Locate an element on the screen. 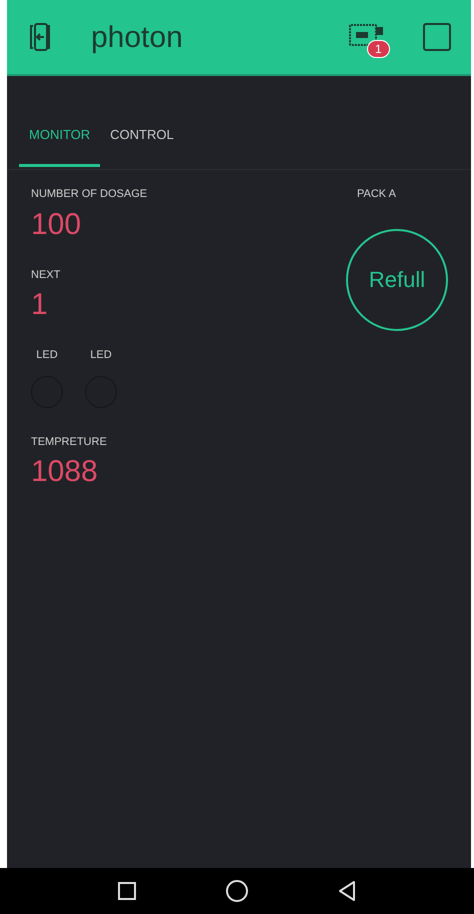  tab: CONTROL is located at coordinates (142, 145).